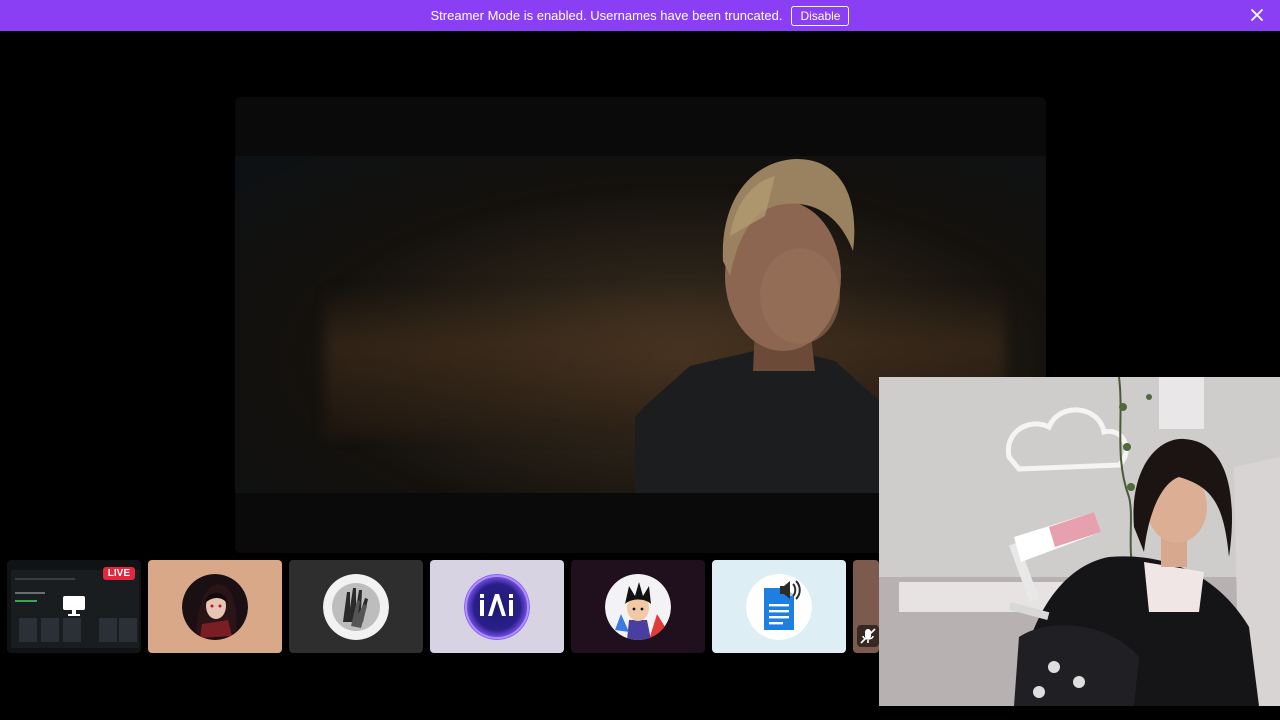  Describe the element at coordinates (118, 573) in the screenshot. I see `live-badge: LIVE` at that location.